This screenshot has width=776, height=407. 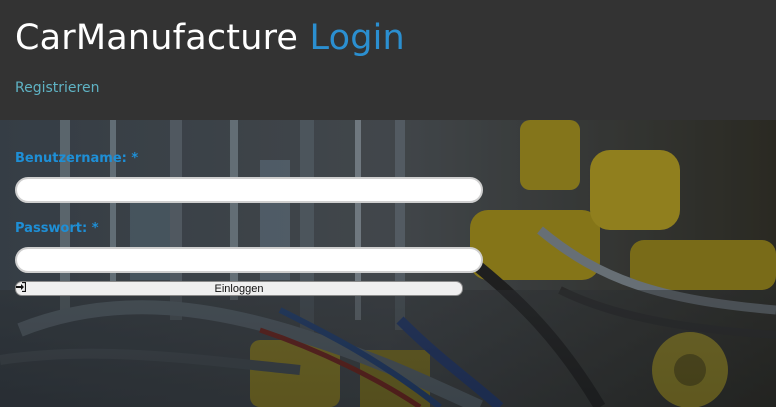 I want to click on password-input, so click(x=249, y=260).